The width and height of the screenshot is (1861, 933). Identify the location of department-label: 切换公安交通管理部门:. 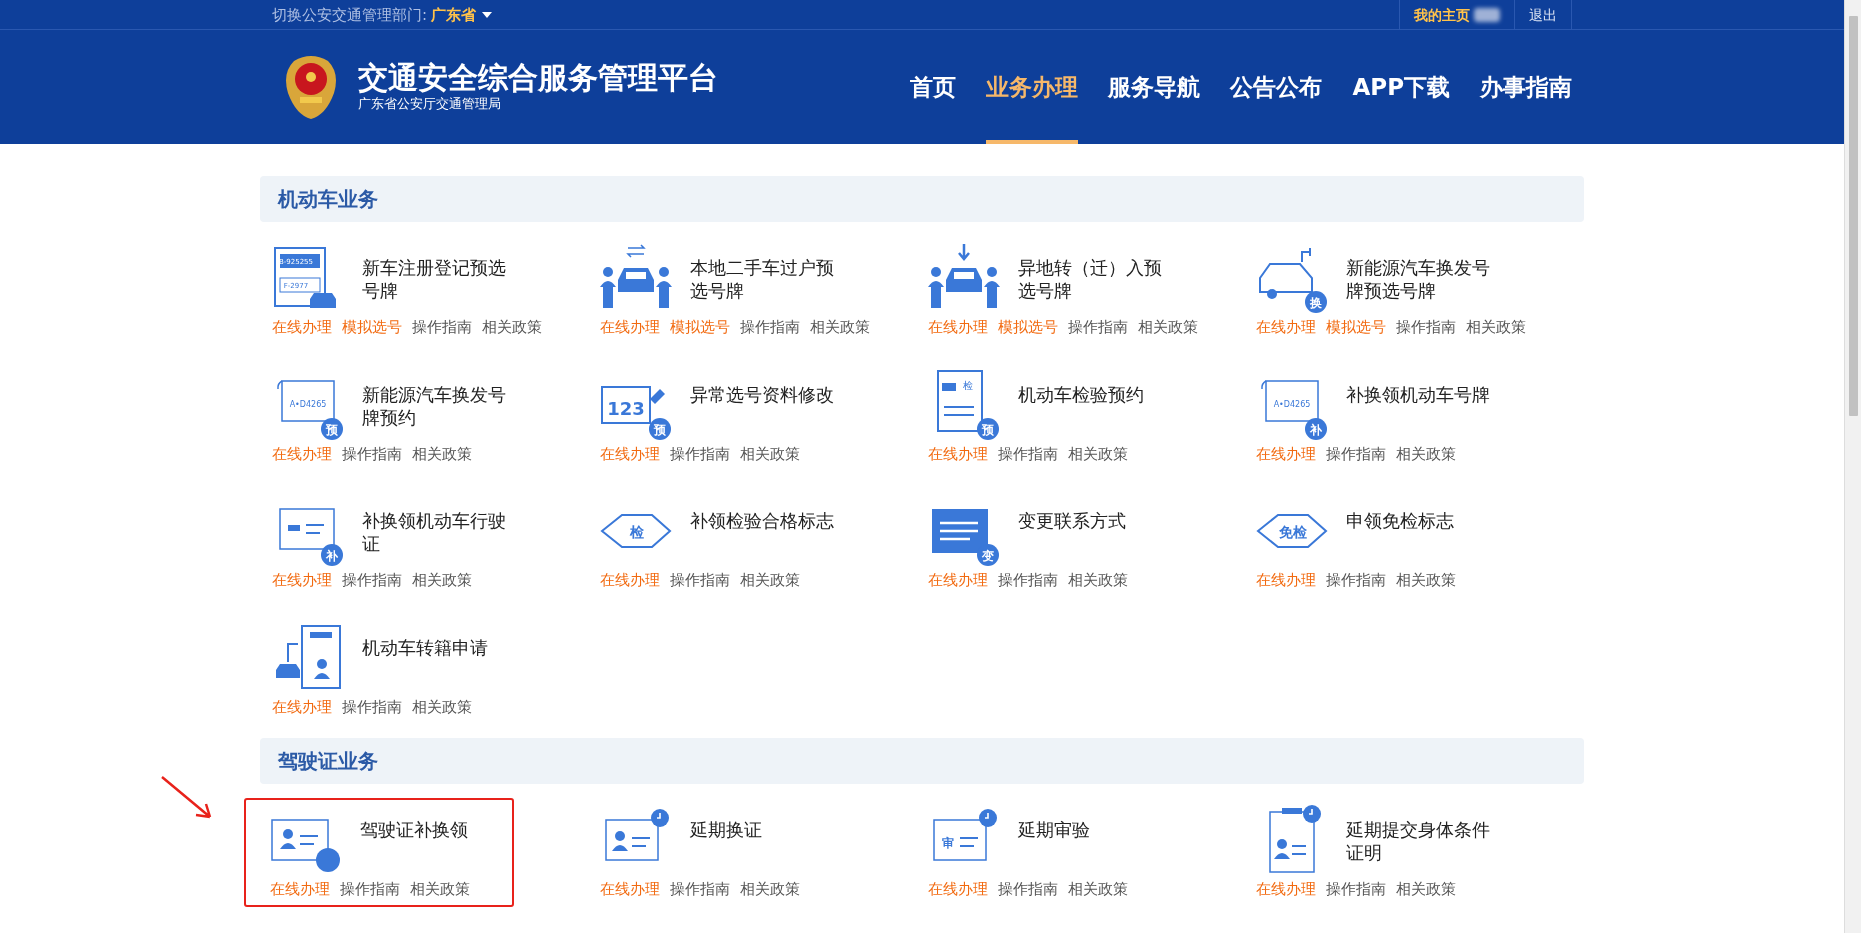
(350, 15).